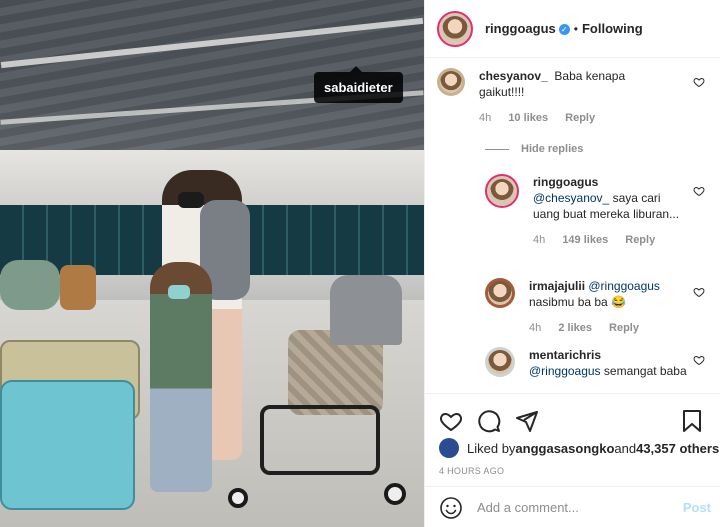 This screenshot has width=720, height=527. Describe the element at coordinates (179, 292) in the screenshot. I see `child-mask` at that location.